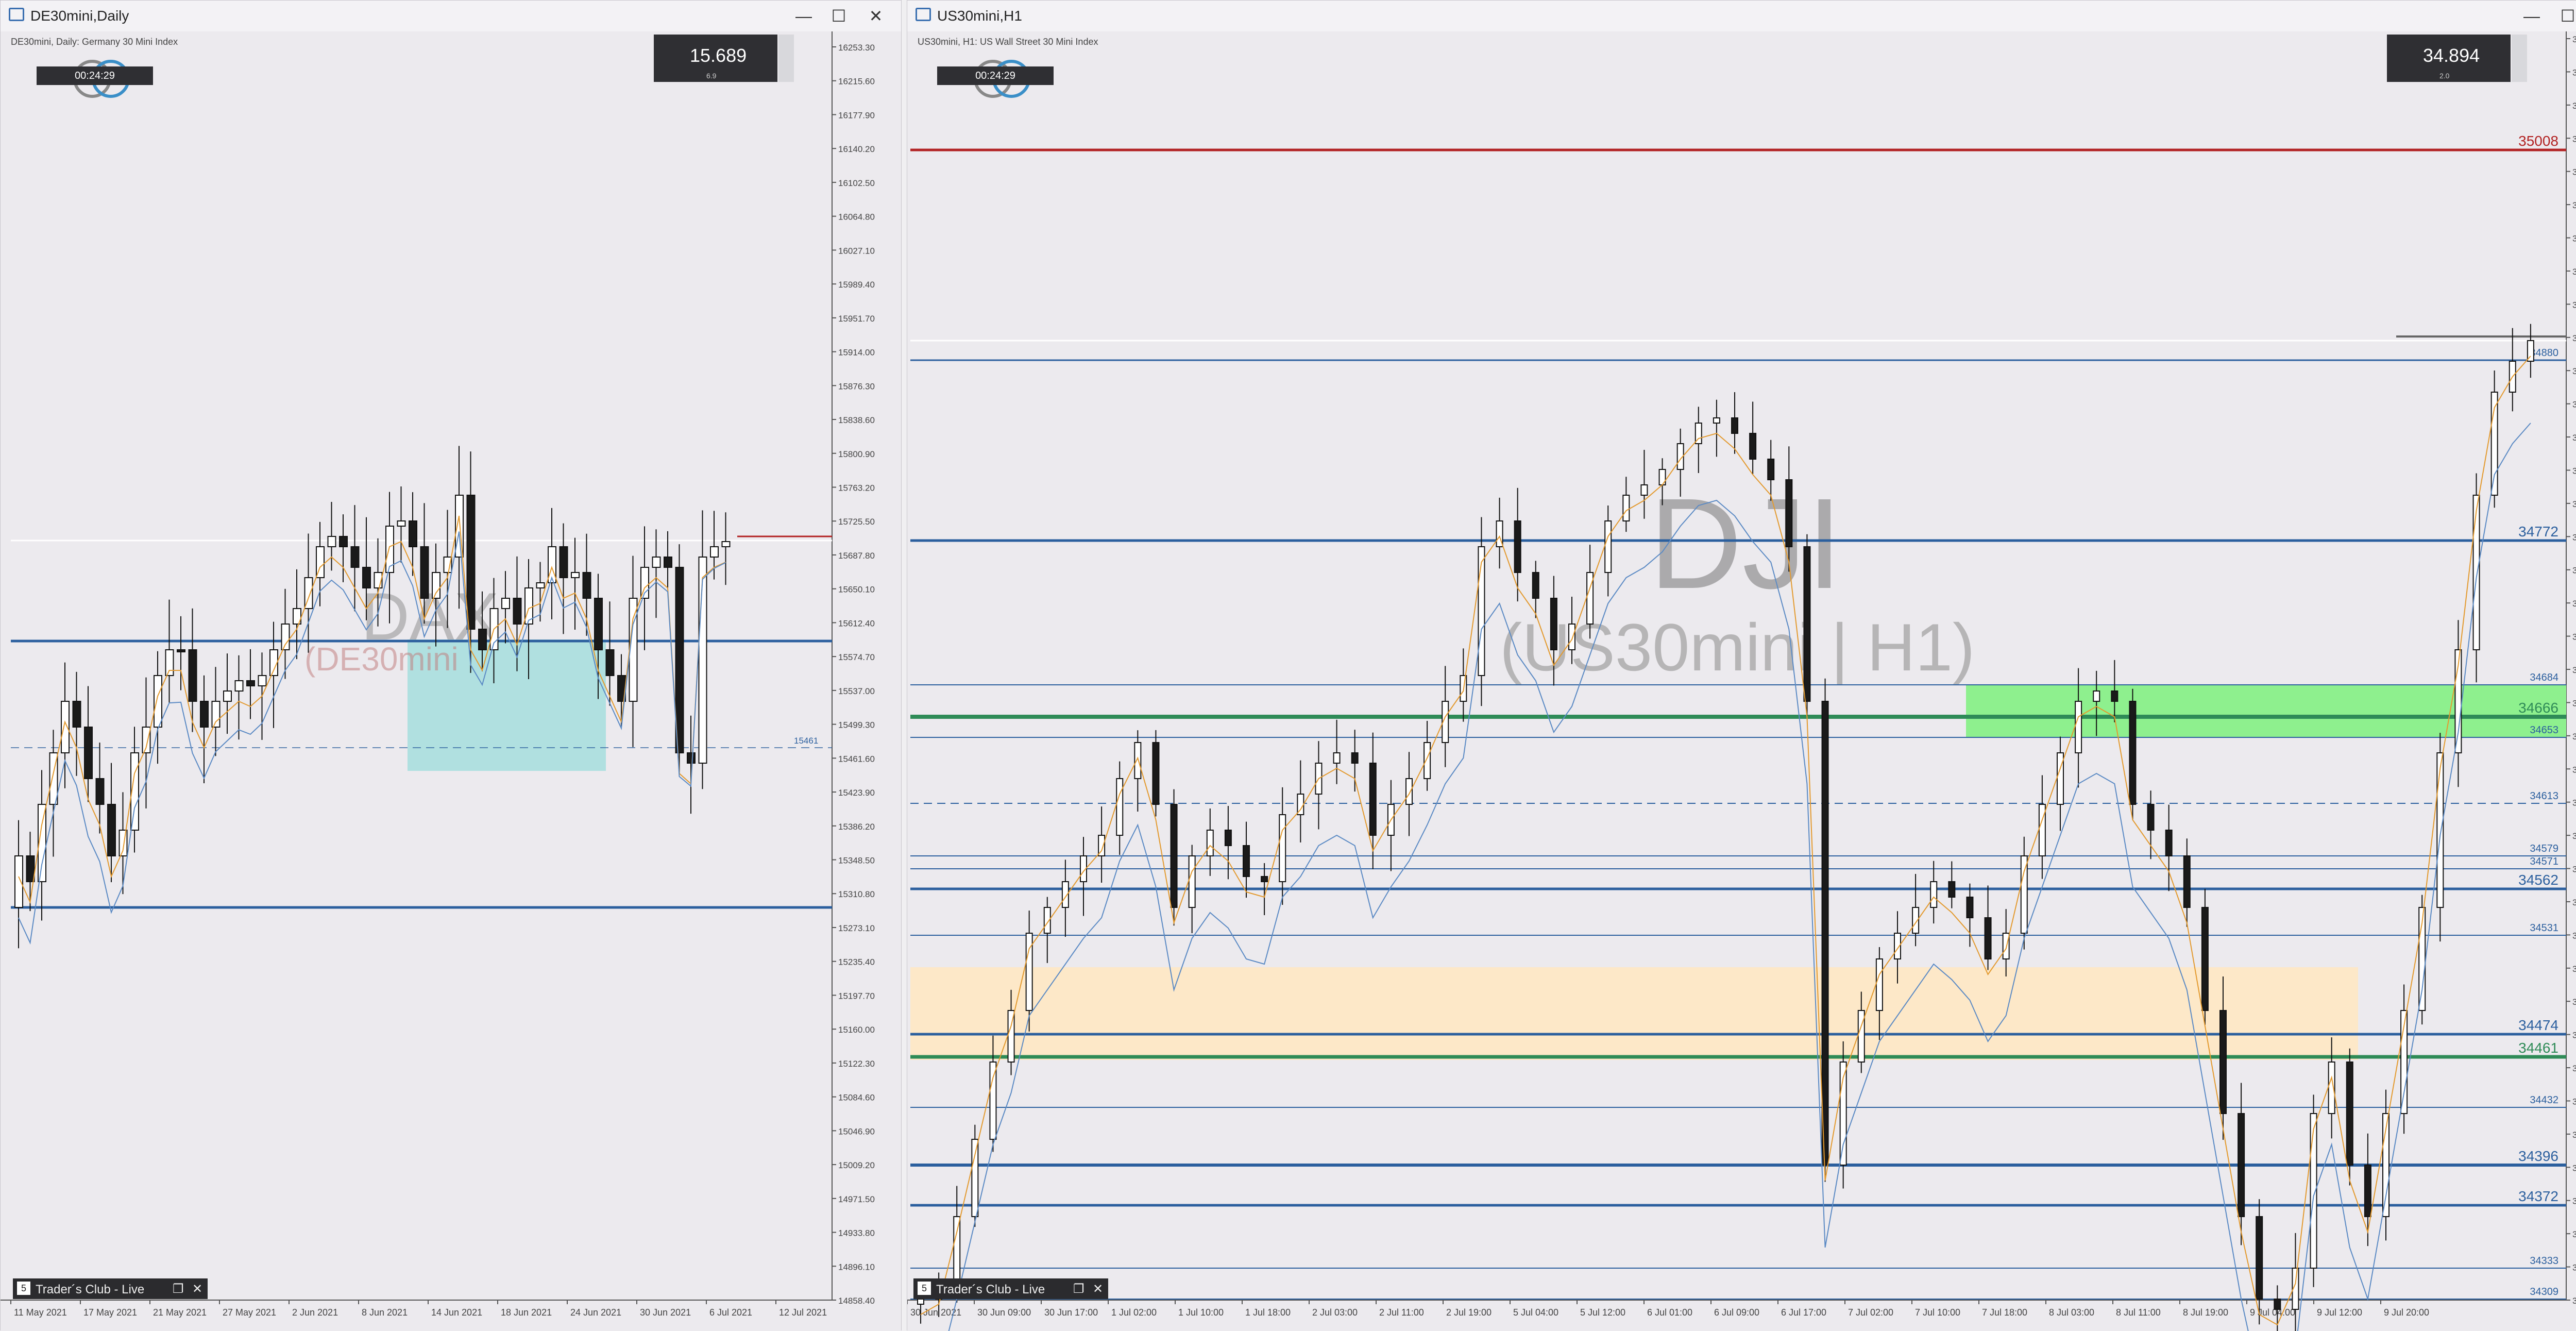 This screenshot has height=1331, width=2576. Describe the element at coordinates (456, 1312) in the screenshot. I see `x-tick-label: 14 Jun 2021` at that location.